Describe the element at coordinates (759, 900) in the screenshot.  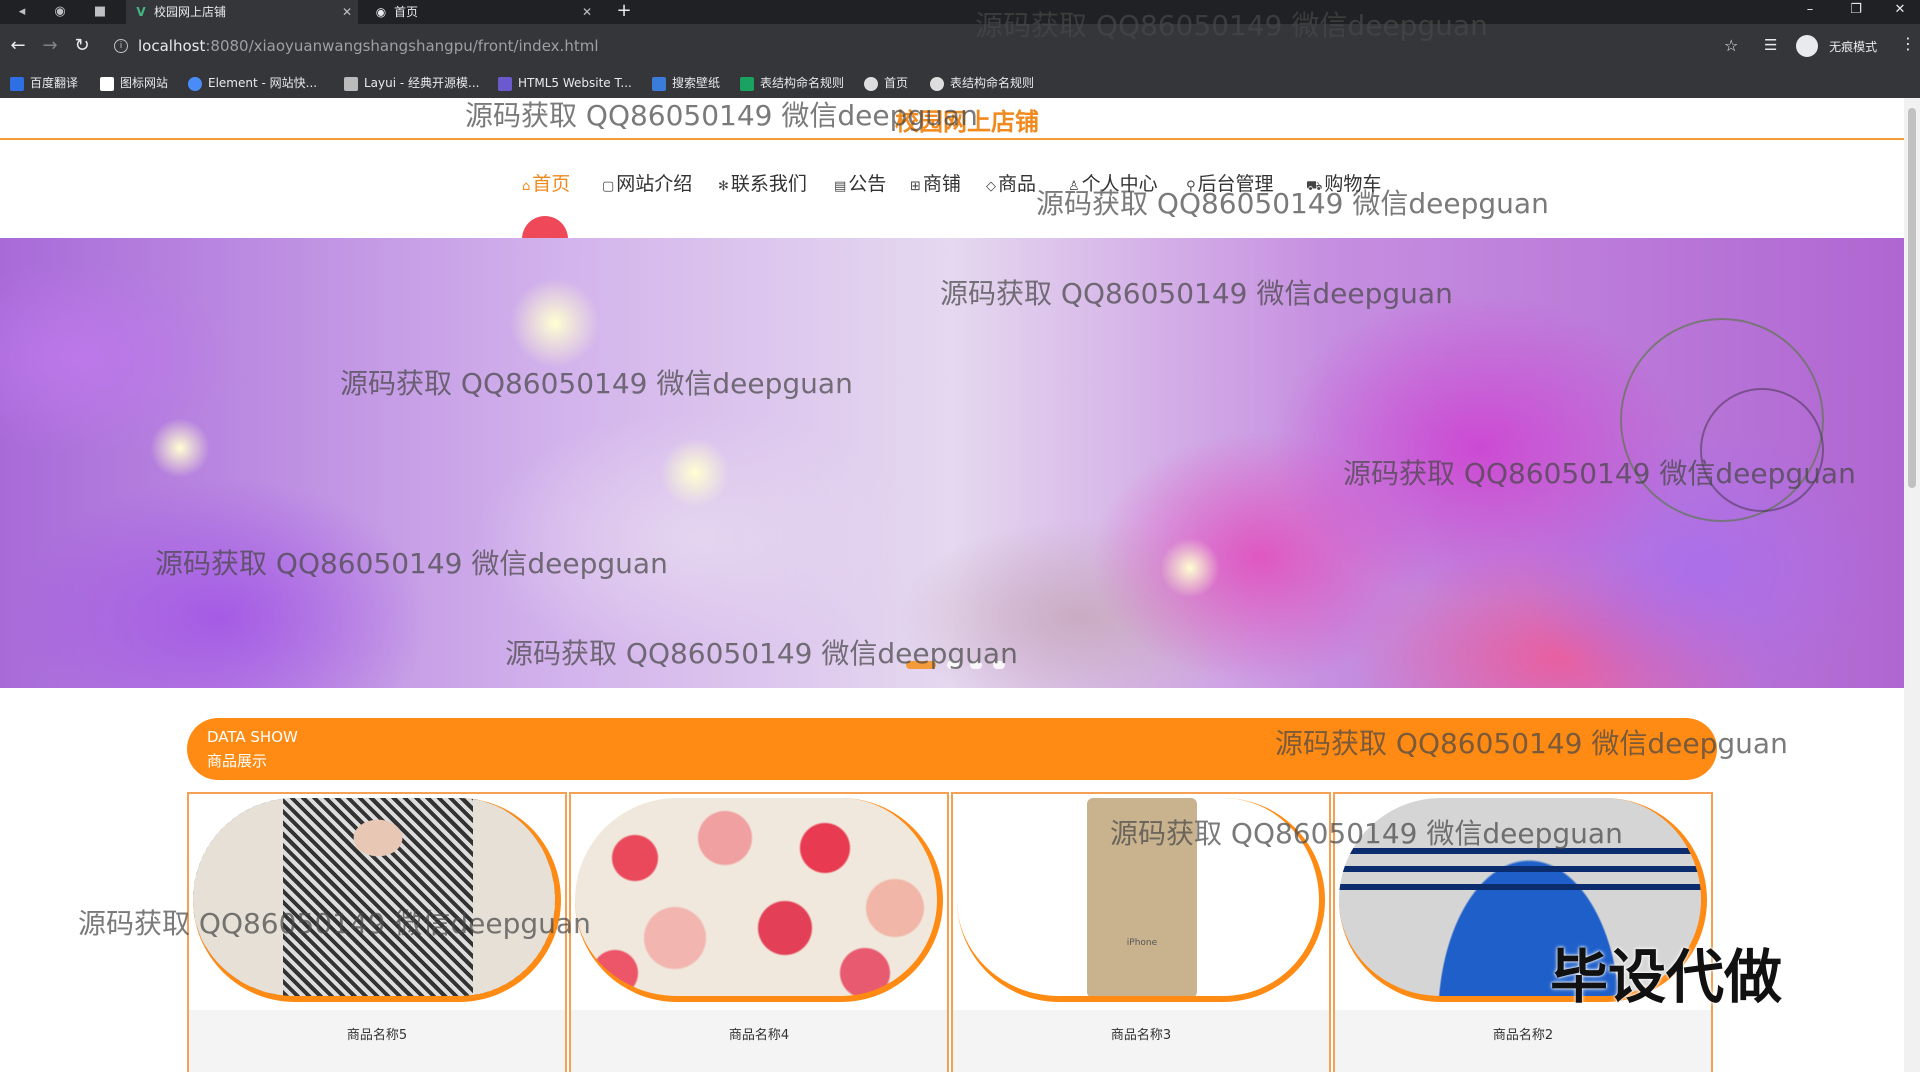
I see `product-image-roses` at that location.